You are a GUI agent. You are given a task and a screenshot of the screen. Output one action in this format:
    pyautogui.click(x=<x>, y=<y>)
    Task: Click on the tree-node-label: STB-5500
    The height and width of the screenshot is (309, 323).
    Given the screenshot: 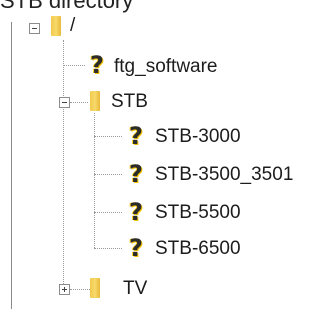 What is the action you would take?
    pyautogui.click(x=198, y=213)
    